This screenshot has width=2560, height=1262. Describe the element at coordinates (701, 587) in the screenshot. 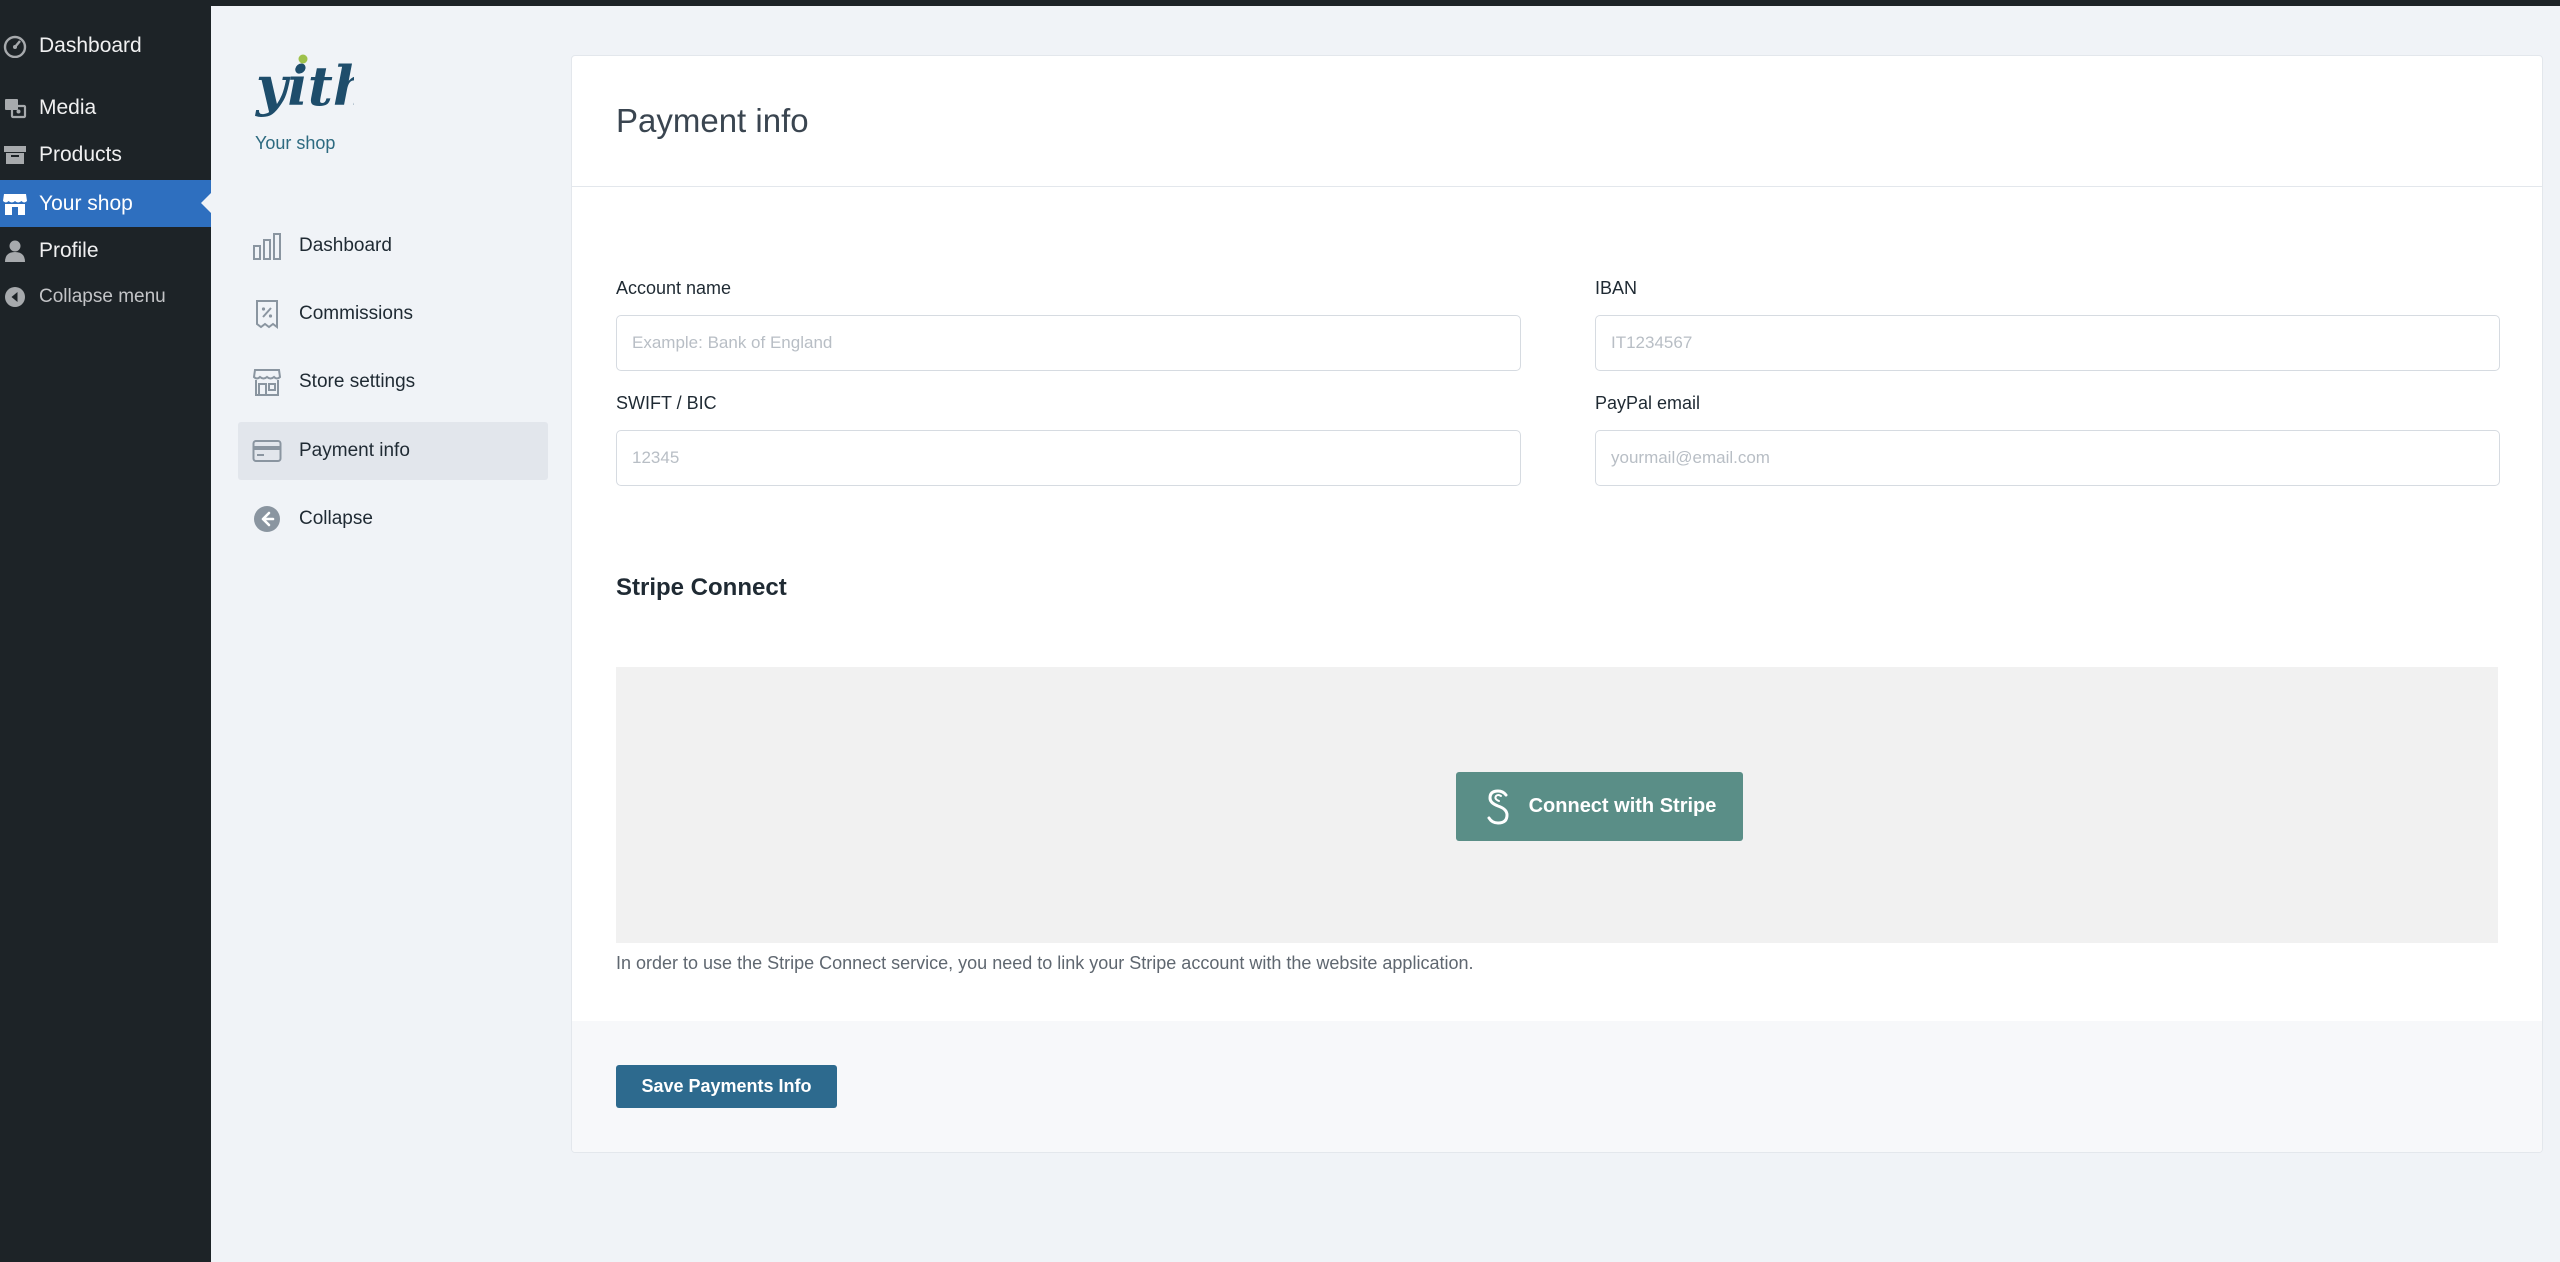

I see `stripe-connect-title: Stripe Connect` at that location.